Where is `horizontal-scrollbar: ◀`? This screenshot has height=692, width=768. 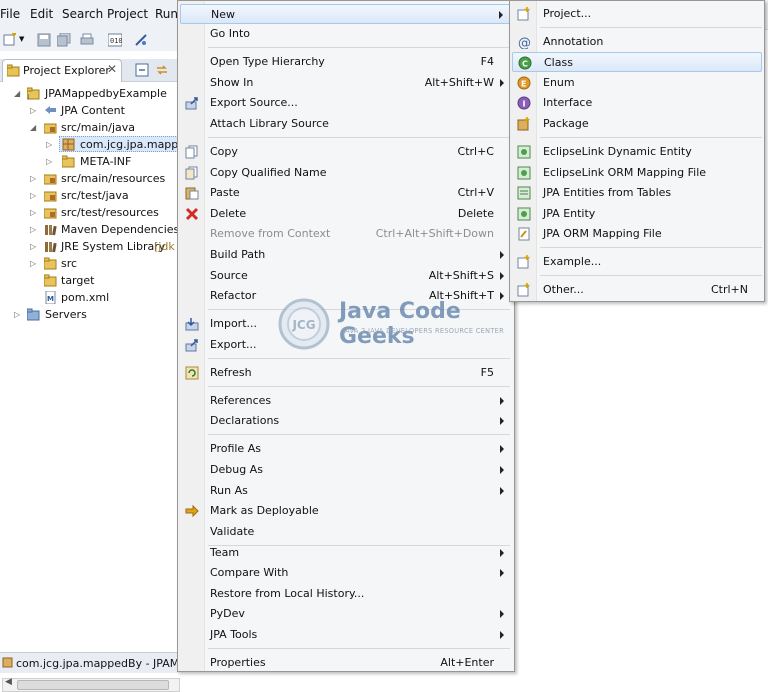 horizontal-scrollbar: ◀ is located at coordinates (91, 684).